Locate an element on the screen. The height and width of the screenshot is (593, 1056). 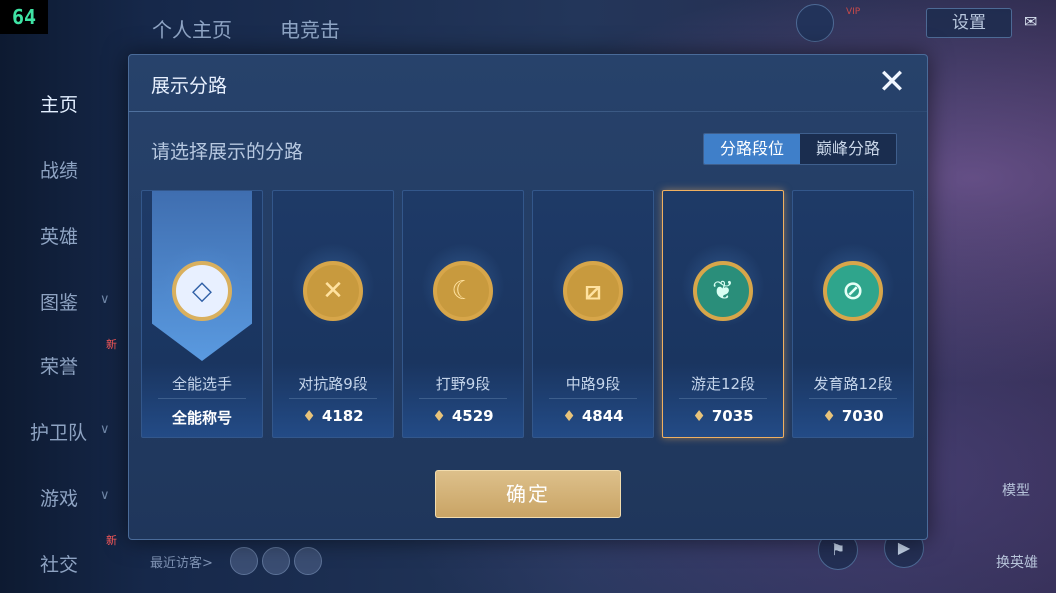
lane-card-mid: ⧄ 中路9段 ♦ 4844 is located at coordinates (593, 314).